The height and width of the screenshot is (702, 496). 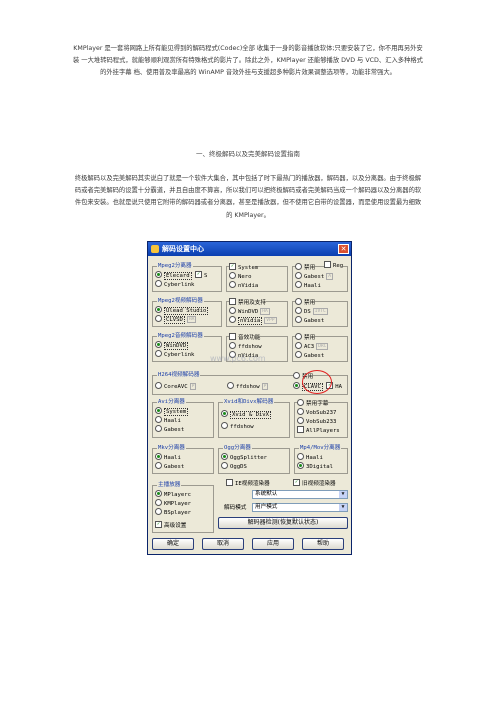 What do you see at coordinates (323, 544) in the screenshot?
I see `help-button: 帮助` at bounding box center [323, 544].